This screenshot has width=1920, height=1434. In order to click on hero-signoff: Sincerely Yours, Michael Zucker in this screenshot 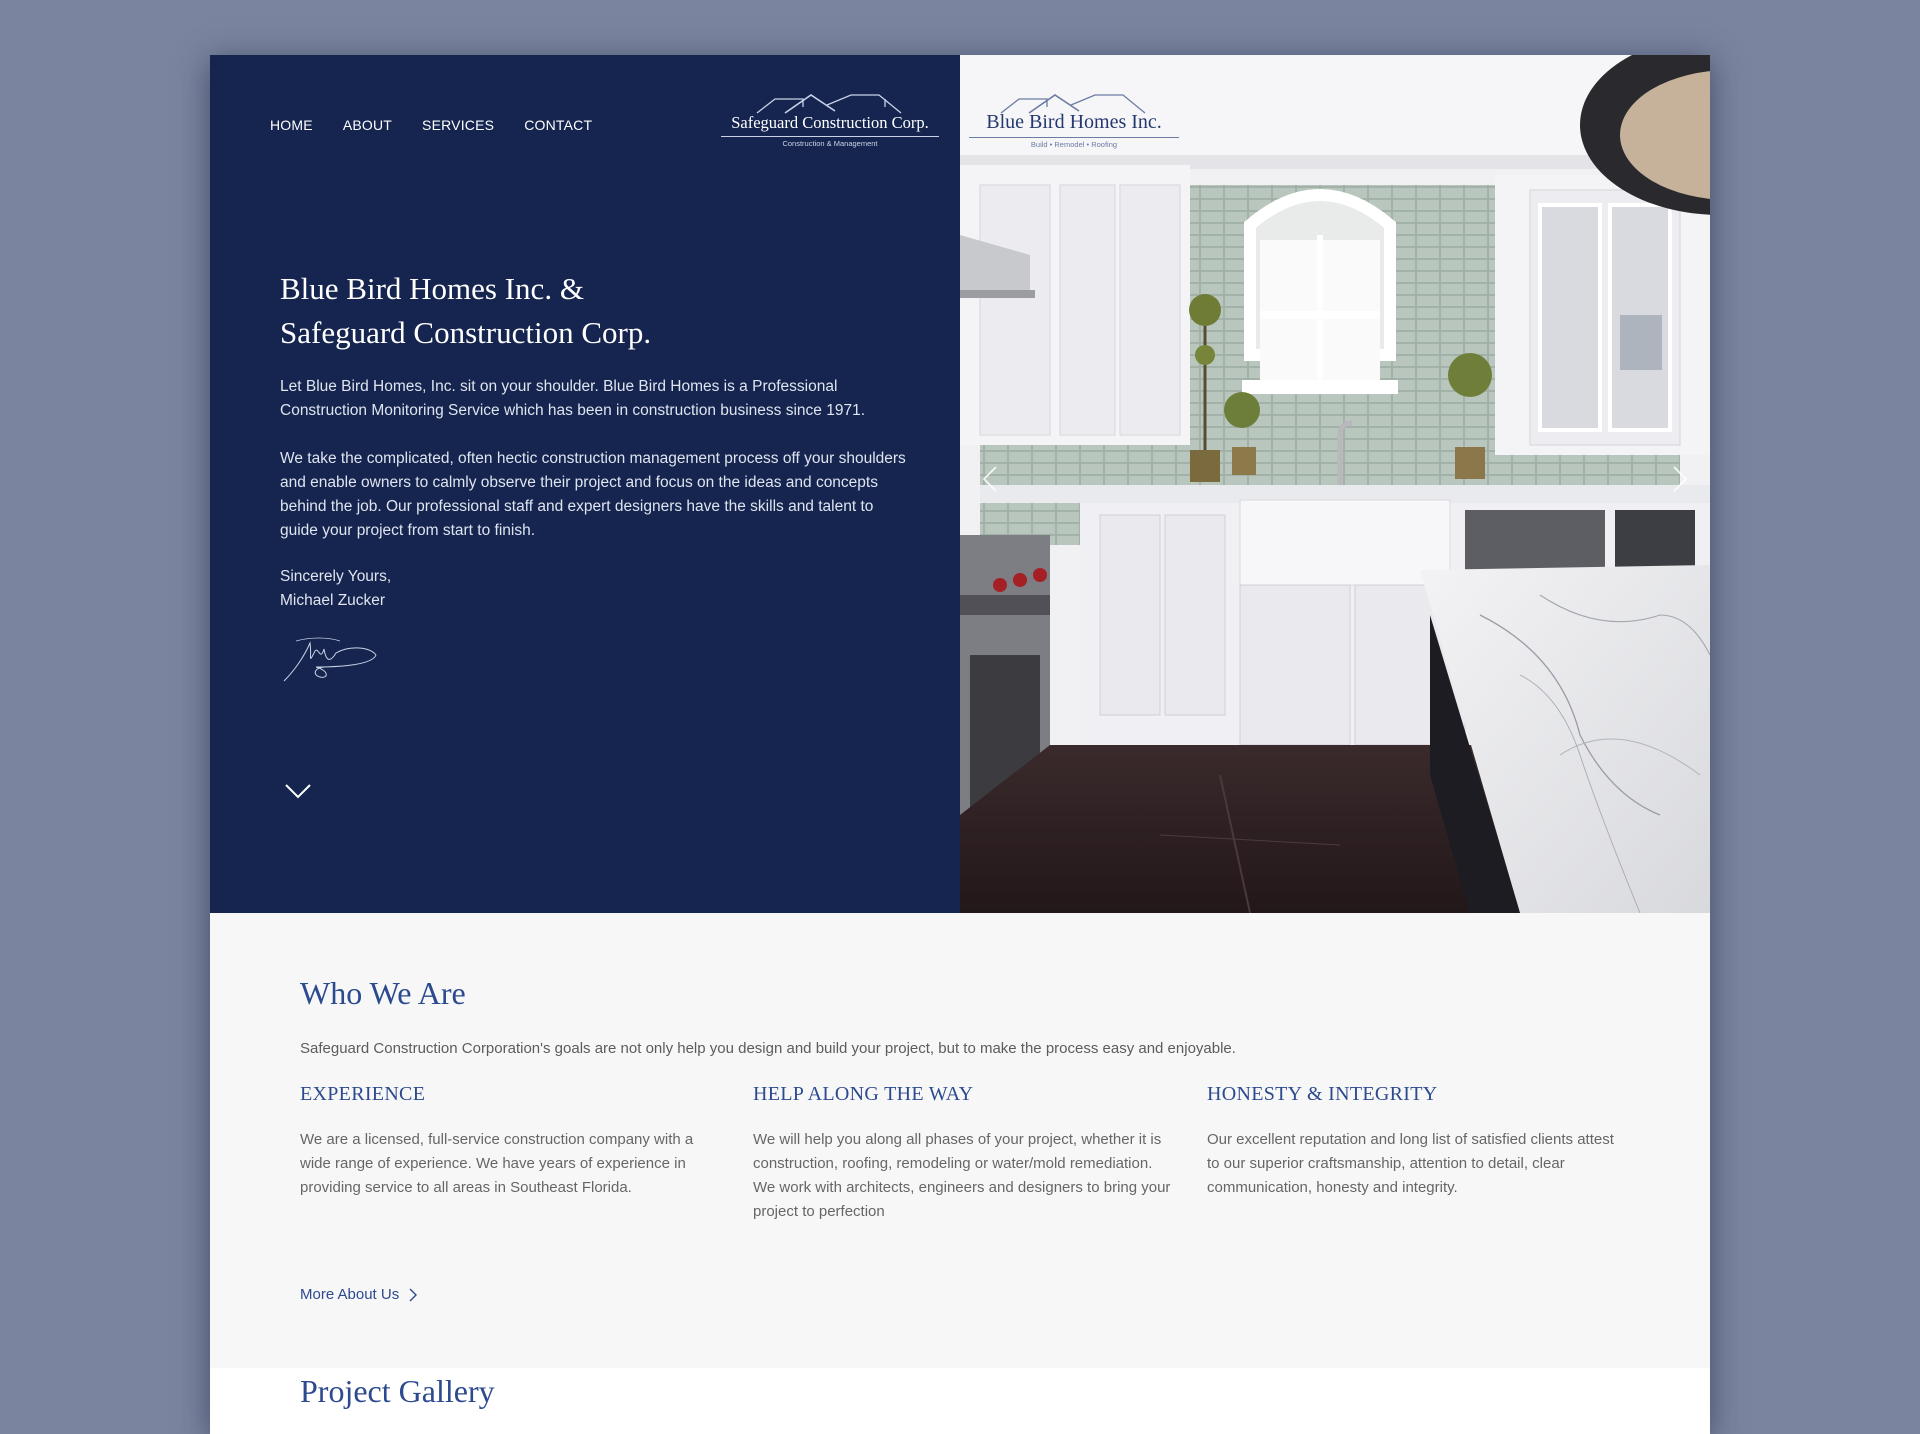, I will do `click(335, 589)`.